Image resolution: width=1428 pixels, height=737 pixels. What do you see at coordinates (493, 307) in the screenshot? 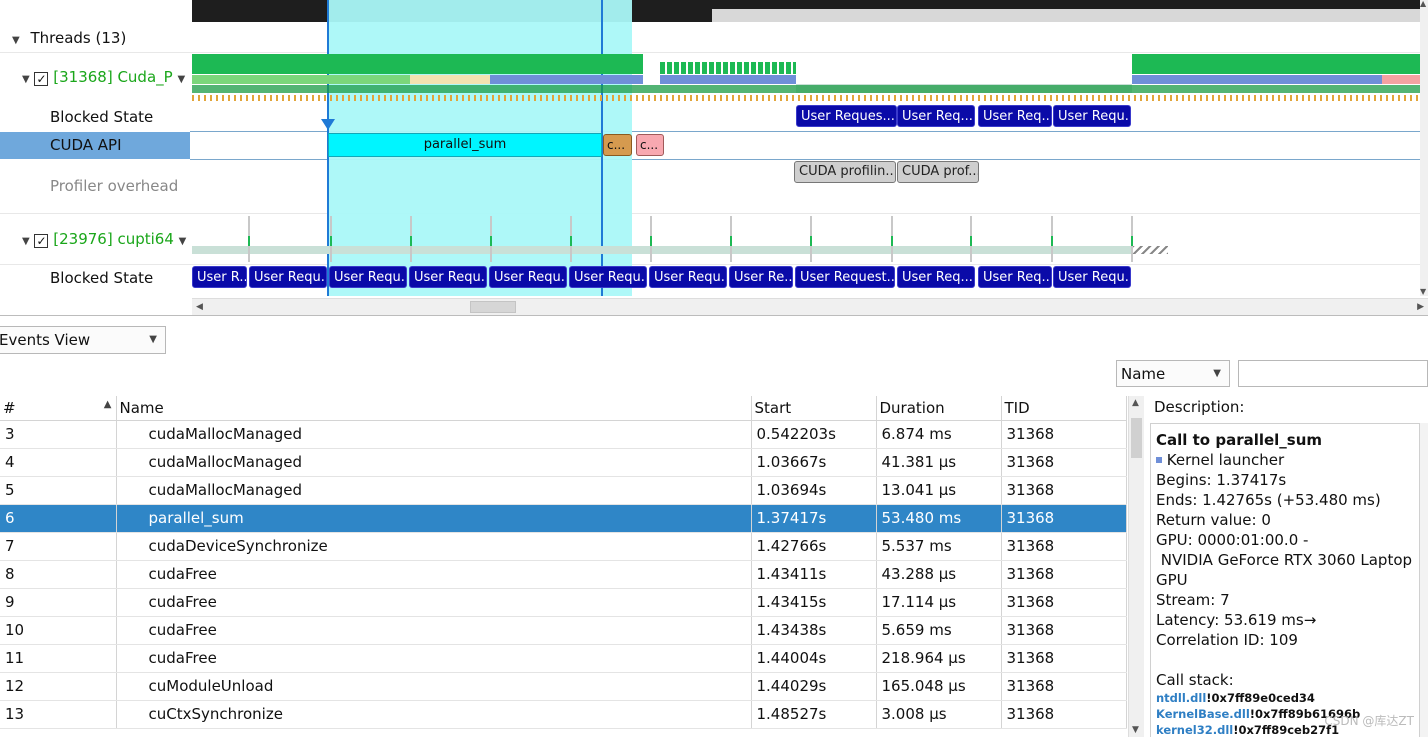
I see `horizontal-scroll-thumb` at bounding box center [493, 307].